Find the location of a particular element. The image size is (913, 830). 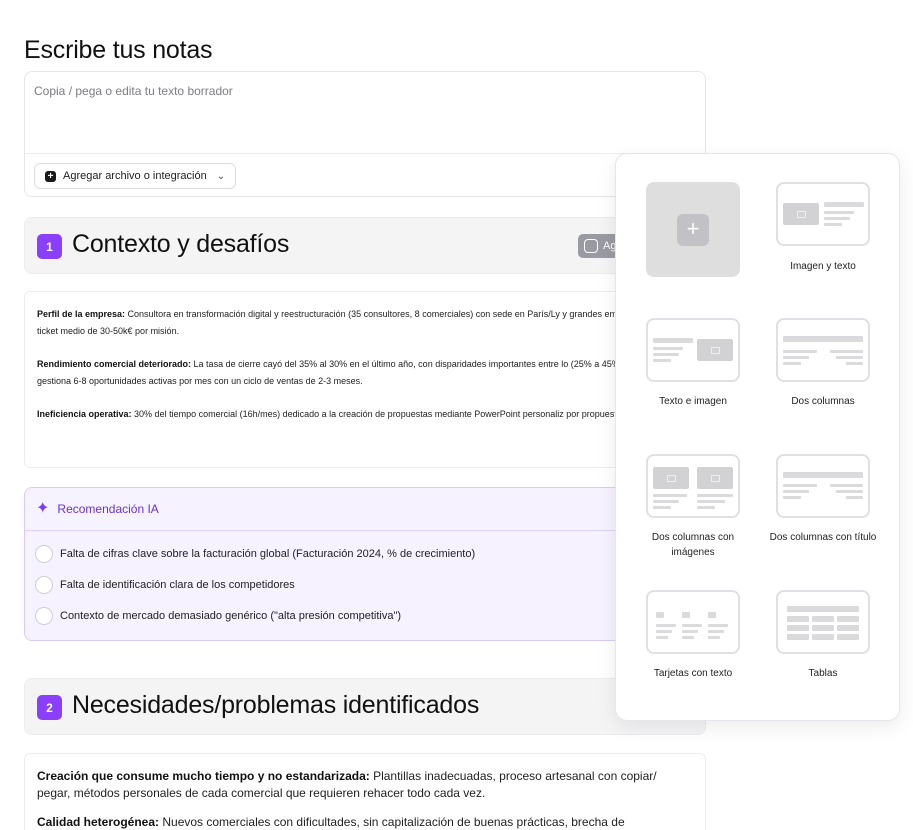

chevron-down-icon: ⌄ is located at coordinates (221, 176).